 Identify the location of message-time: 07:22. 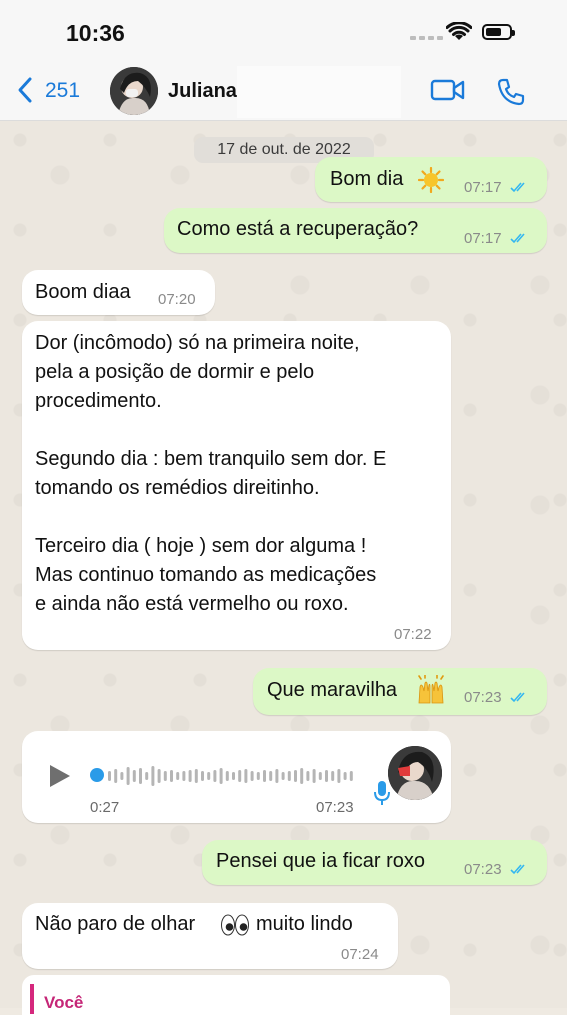
(413, 634).